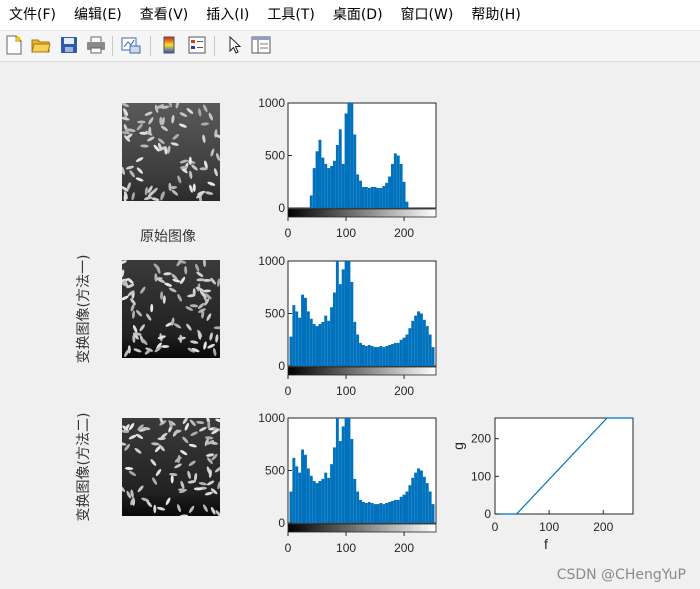 The image size is (700, 589). Describe the element at coordinates (564, 466) in the screenshot. I see `plot-area` at that location.